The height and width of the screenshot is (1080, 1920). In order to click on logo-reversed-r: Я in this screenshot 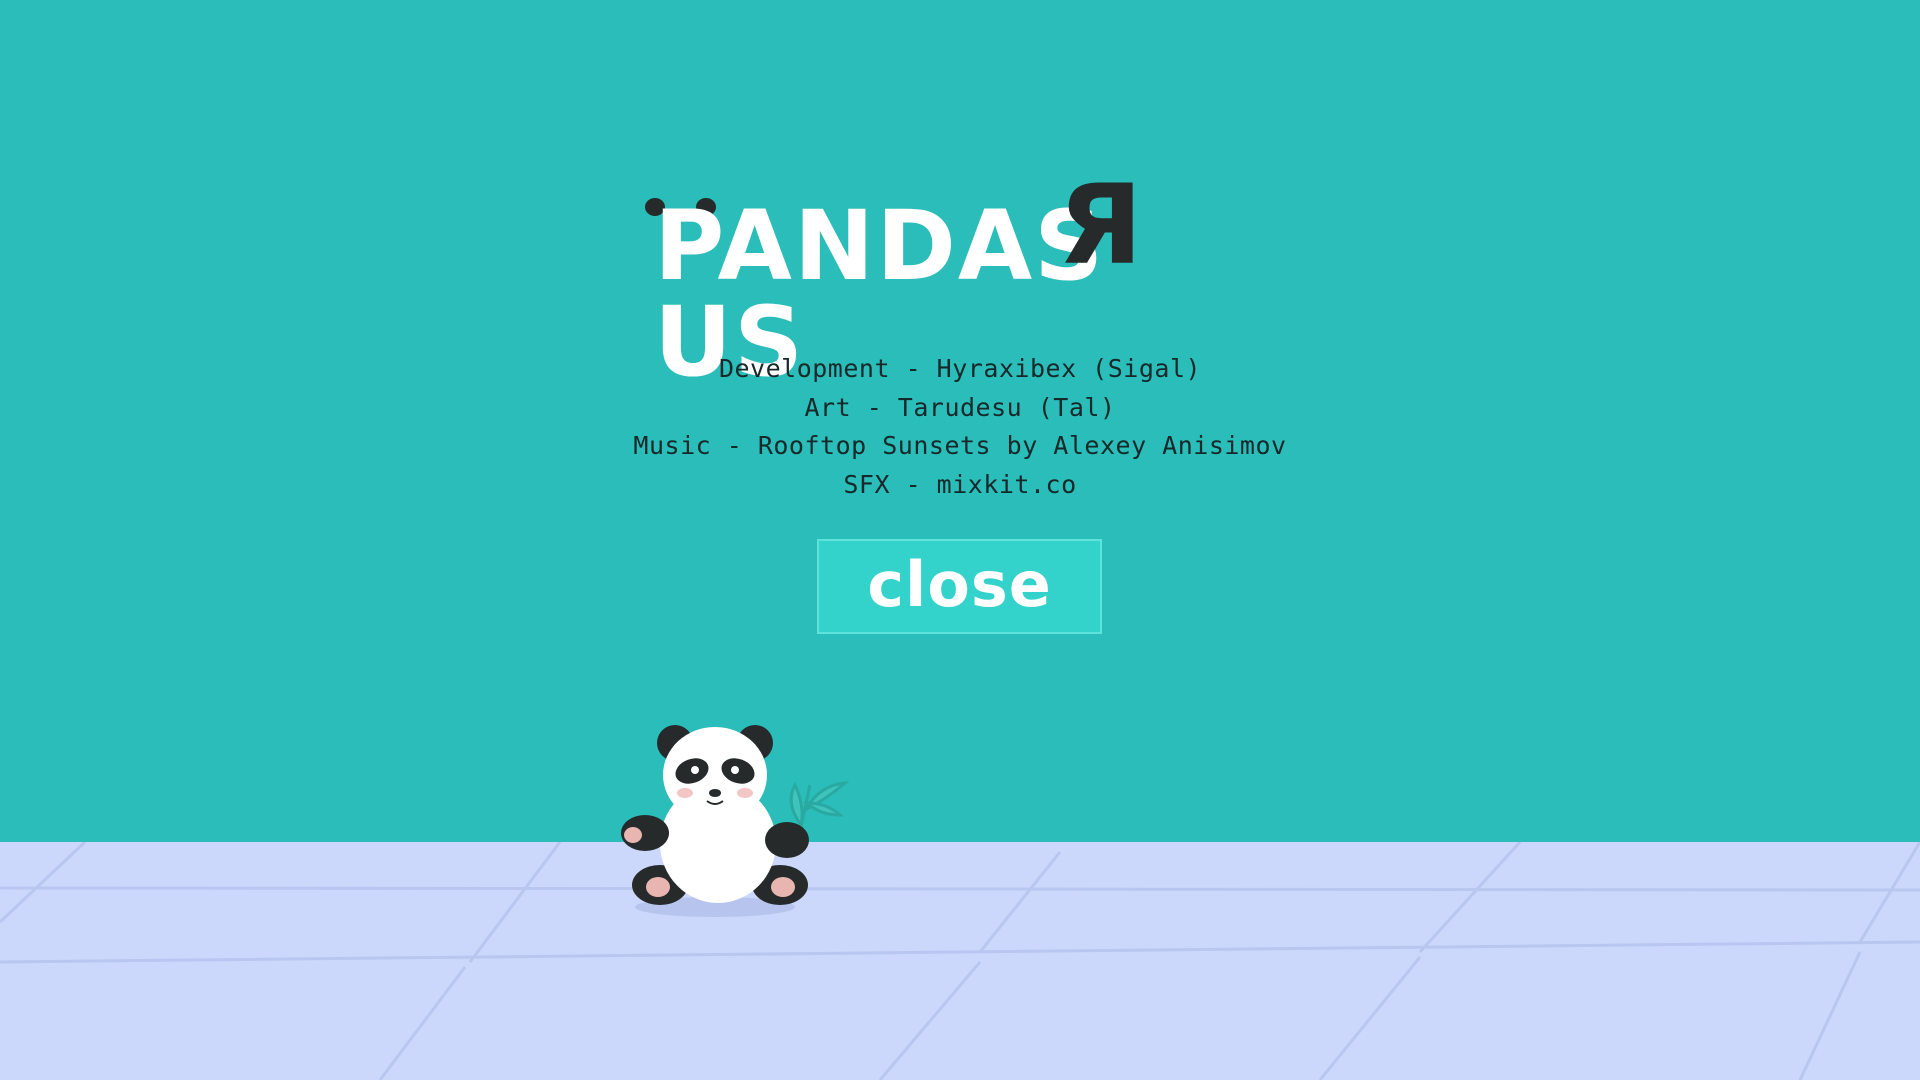, I will do `click(1100, 225)`.